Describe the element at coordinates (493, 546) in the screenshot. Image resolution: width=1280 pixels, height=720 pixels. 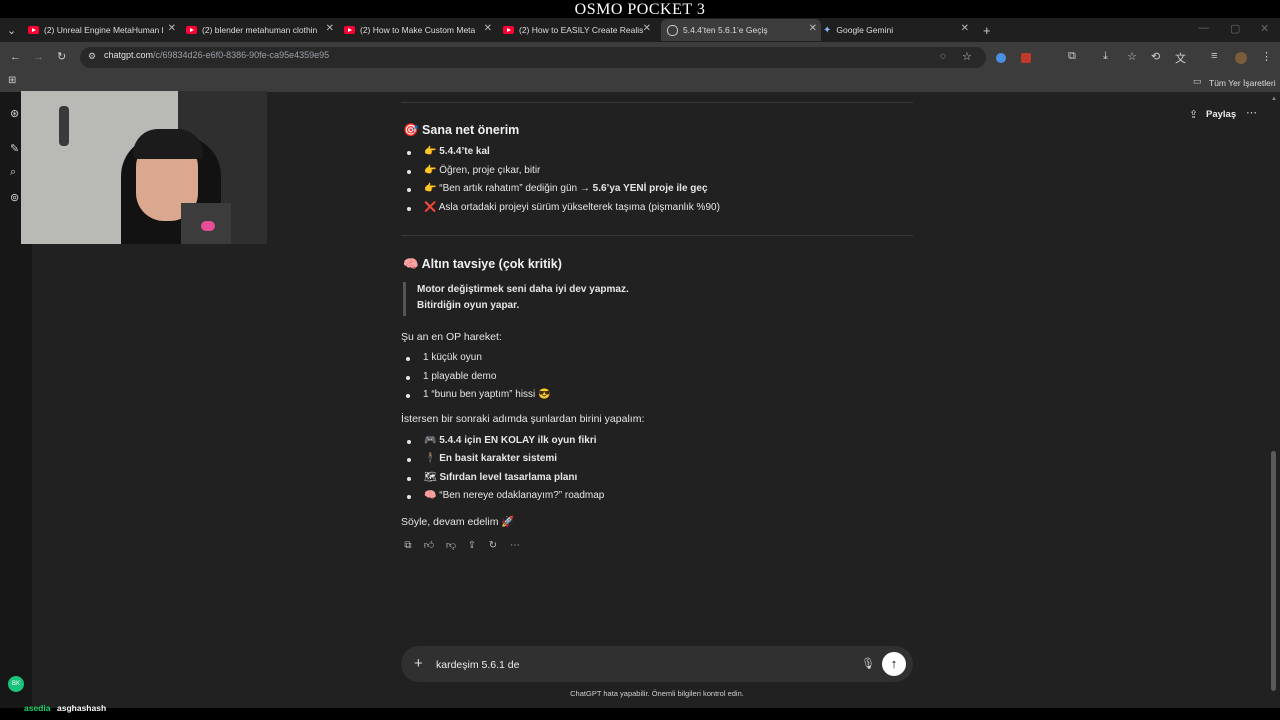
I see `regenerate-icon: ↻` at that location.